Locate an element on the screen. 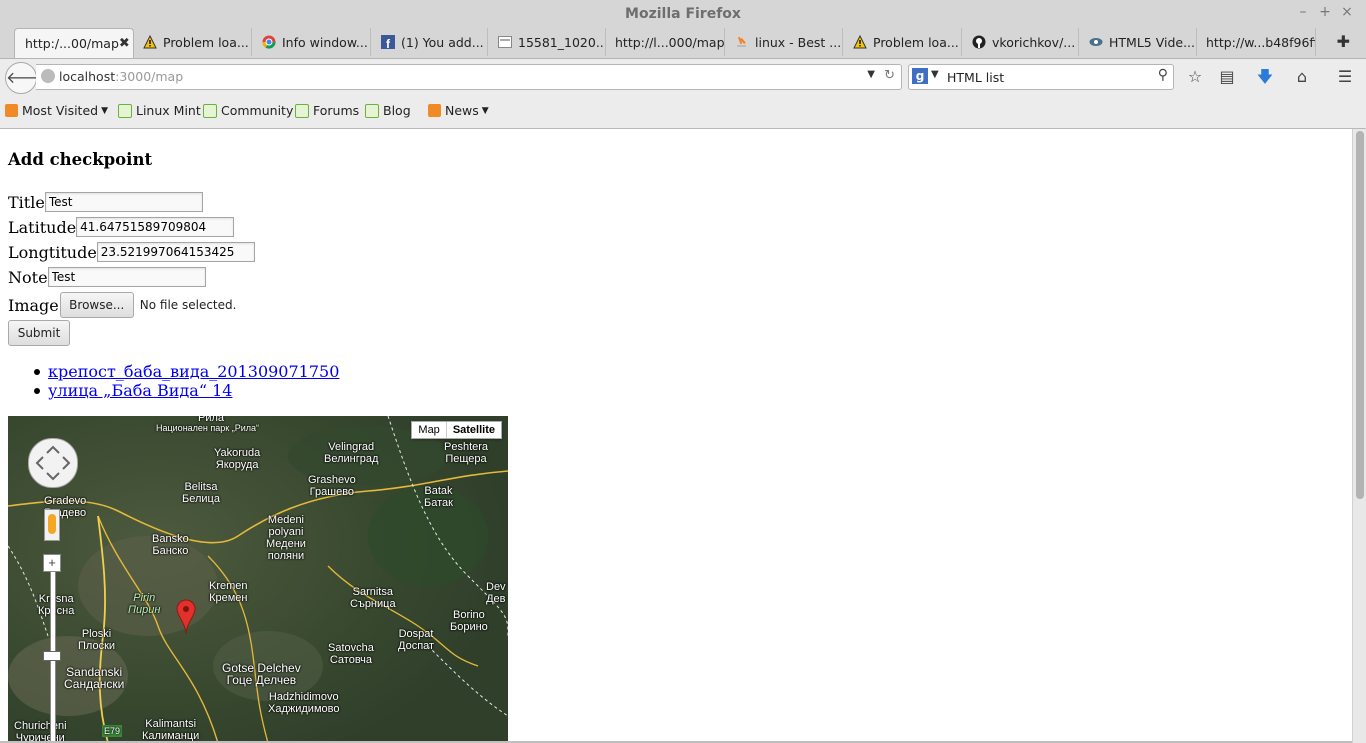 Image resolution: width=1366 pixels, height=743 pixels. url-text: localhost:3000/map is located at coordinates (121, 76).